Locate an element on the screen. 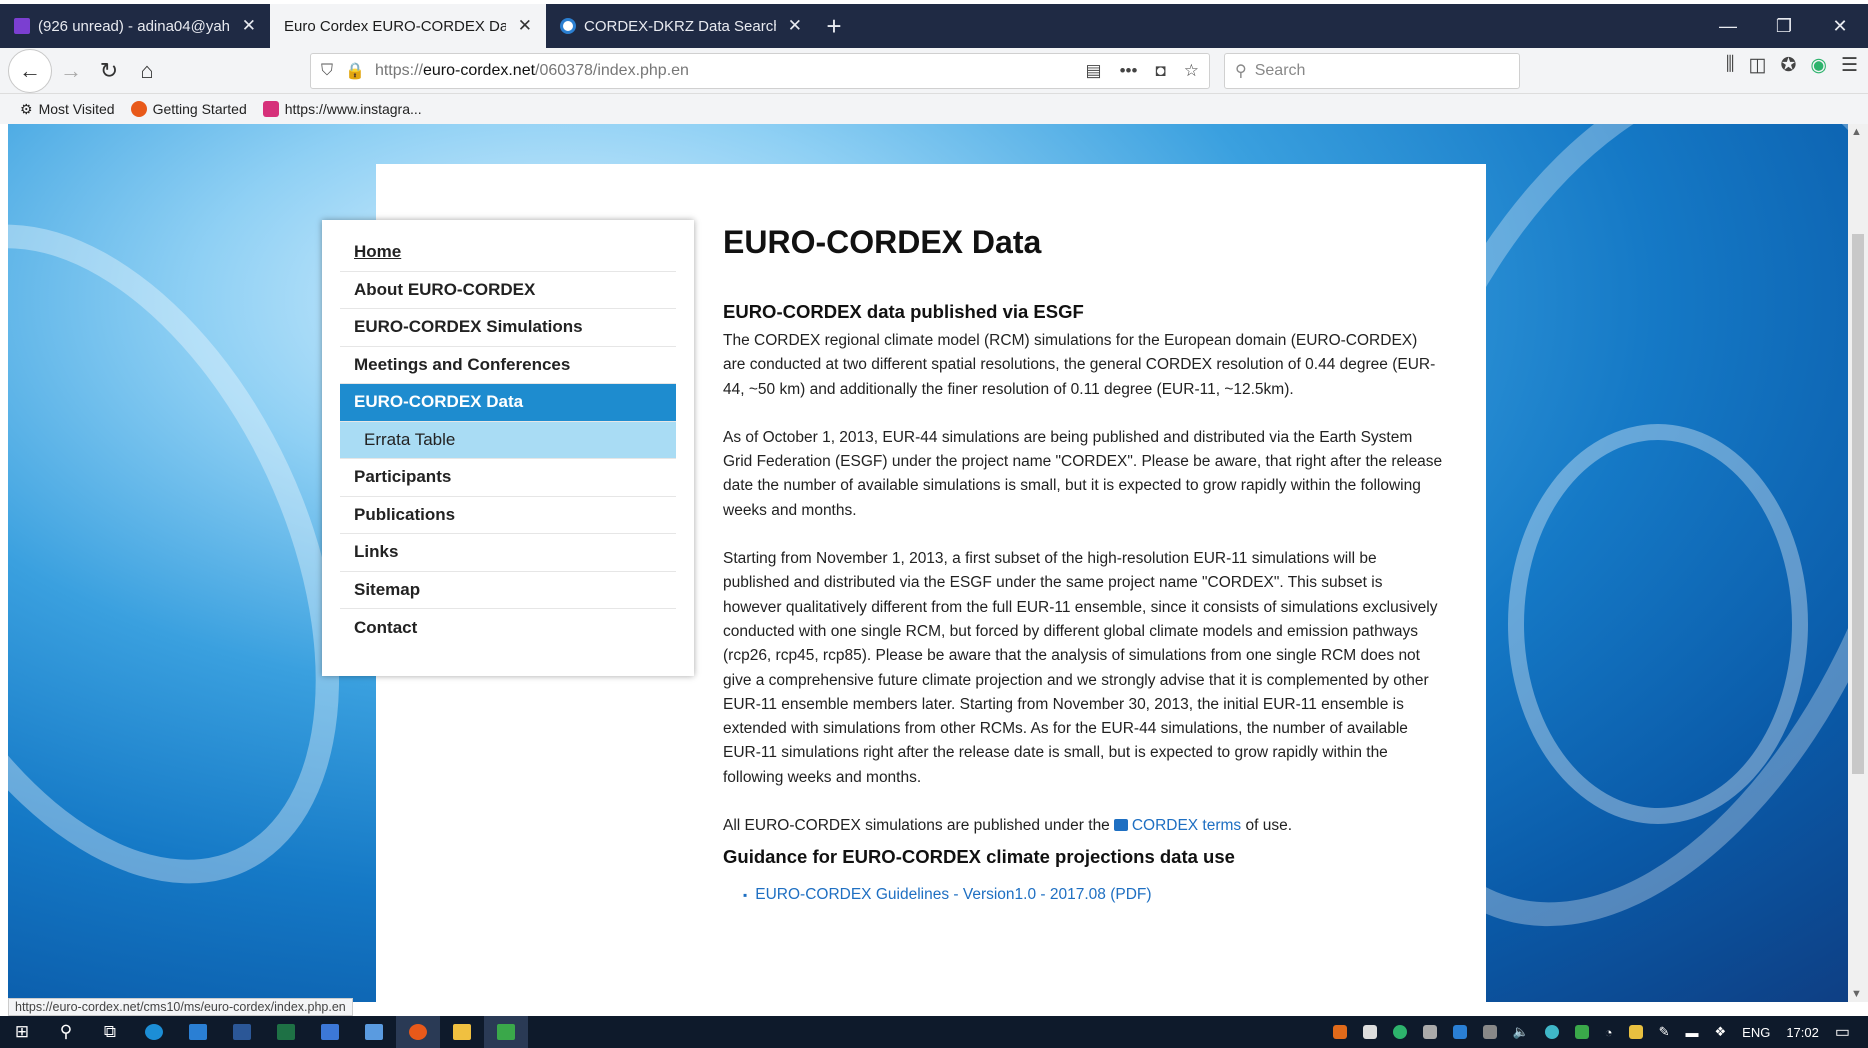 This screenshot has width=1868, height=1048. minimize-icon: — is located at coordinates (1728, 26).